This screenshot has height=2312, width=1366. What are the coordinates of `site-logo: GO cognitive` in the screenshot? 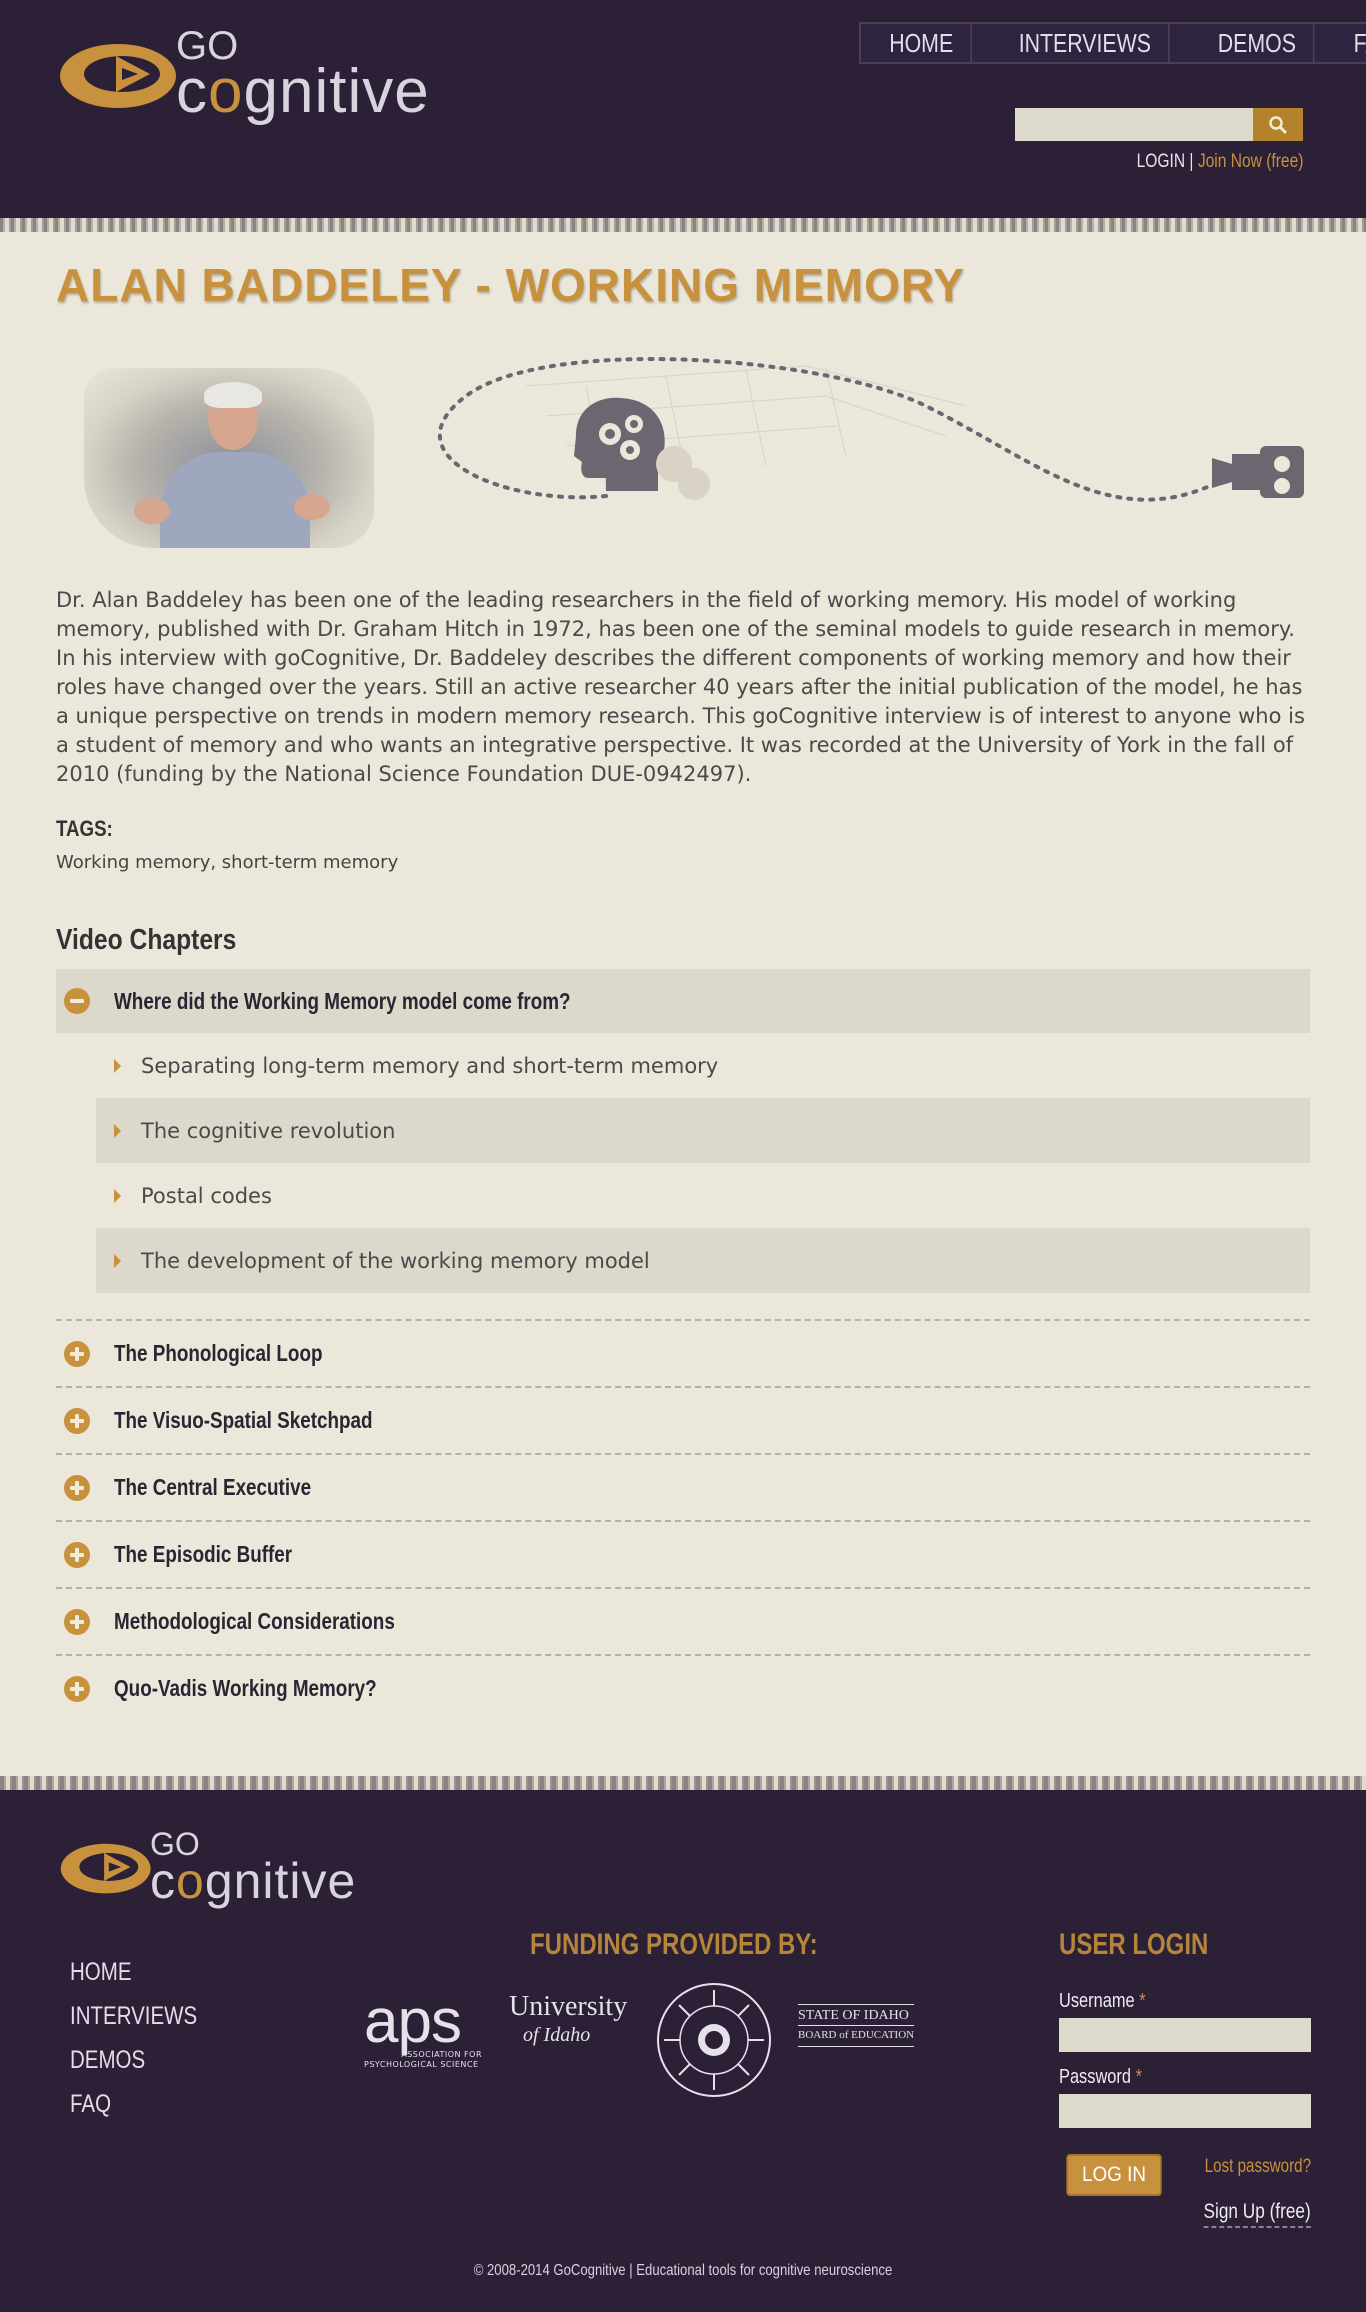 It's located at (244, 74).